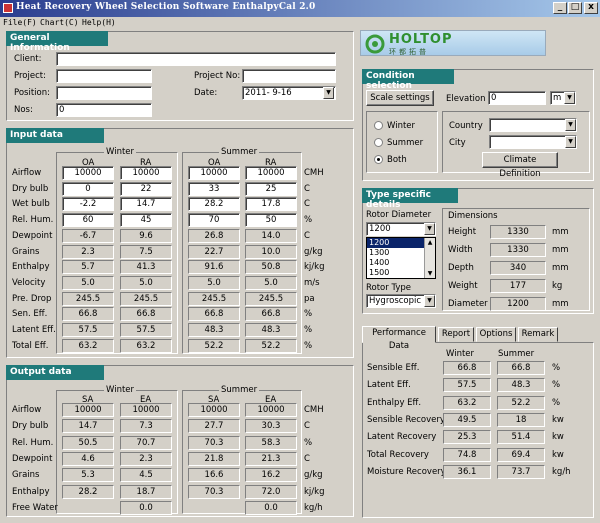 This screenshot has width=600, height=523. What do you see at coordinates (533, 142) in the screenshot?
I see `city-select` at bounding box center [533, 142].